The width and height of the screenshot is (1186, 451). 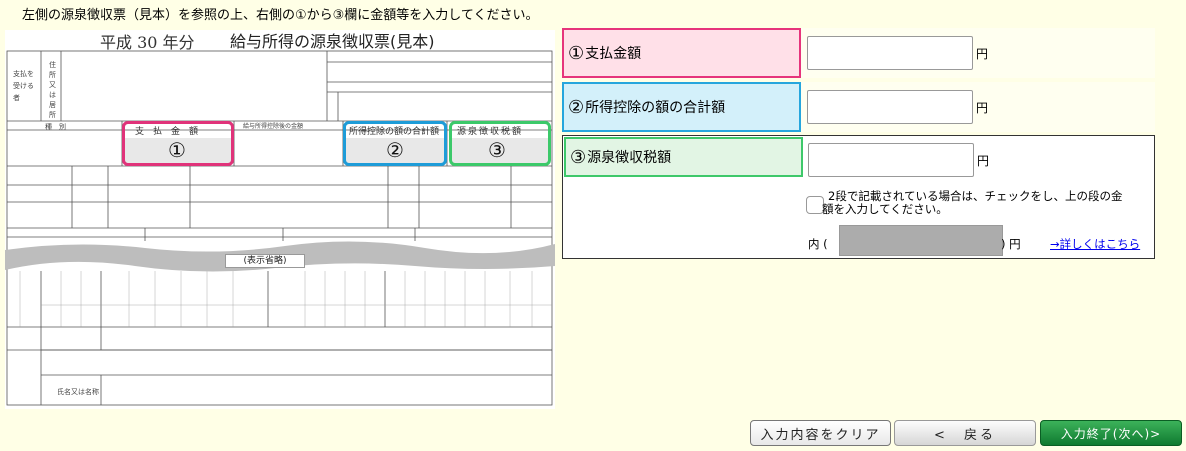 I want to click on row-deduction-total: ② 所得控除の額の合計額 円, so click(x=858, y=107).